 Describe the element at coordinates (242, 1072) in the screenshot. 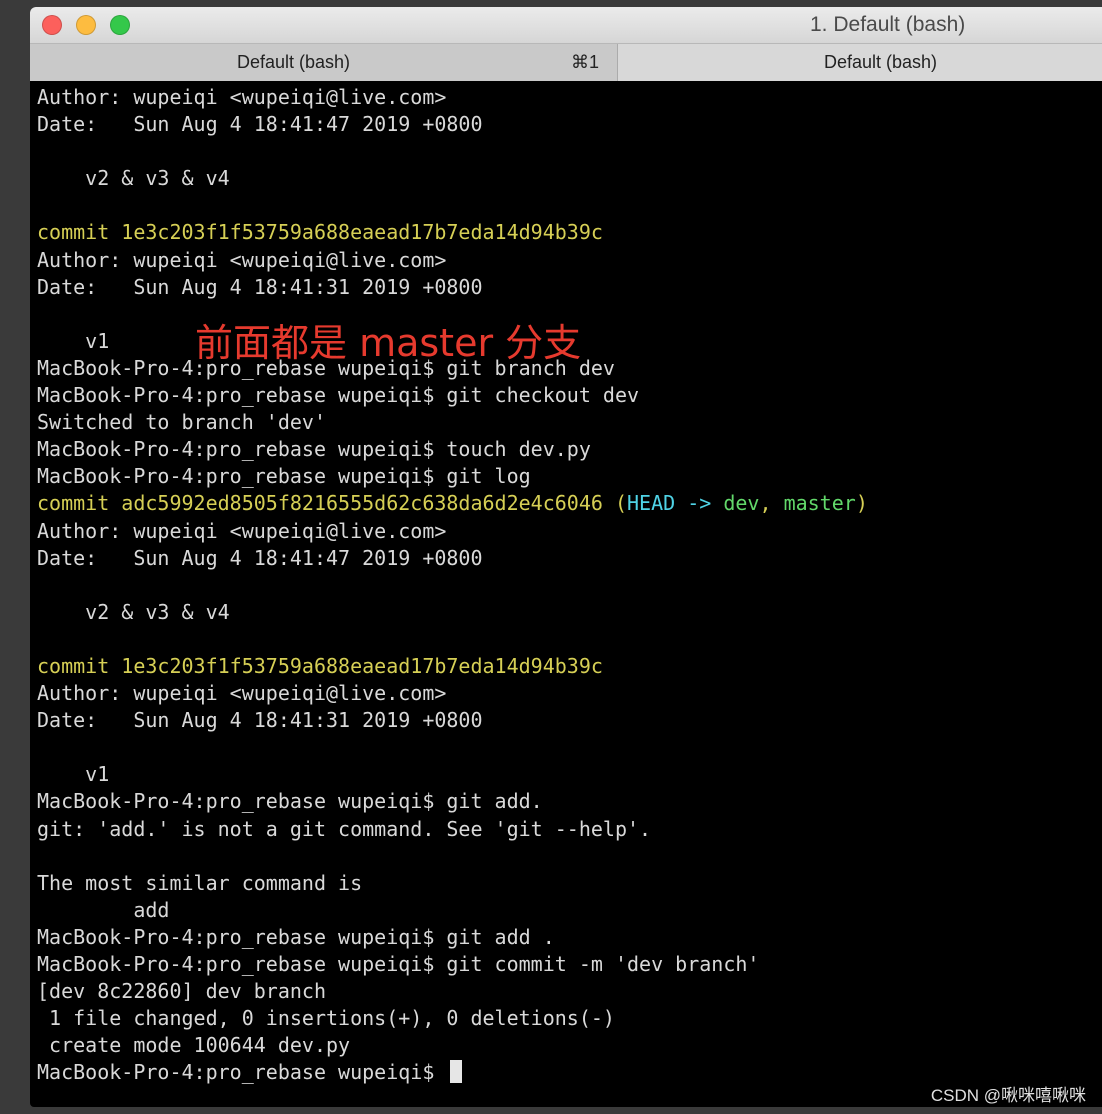

I see `terminal-line-text: MacBook-Pro-4:pro_rebase wupeiqi$` at that location.